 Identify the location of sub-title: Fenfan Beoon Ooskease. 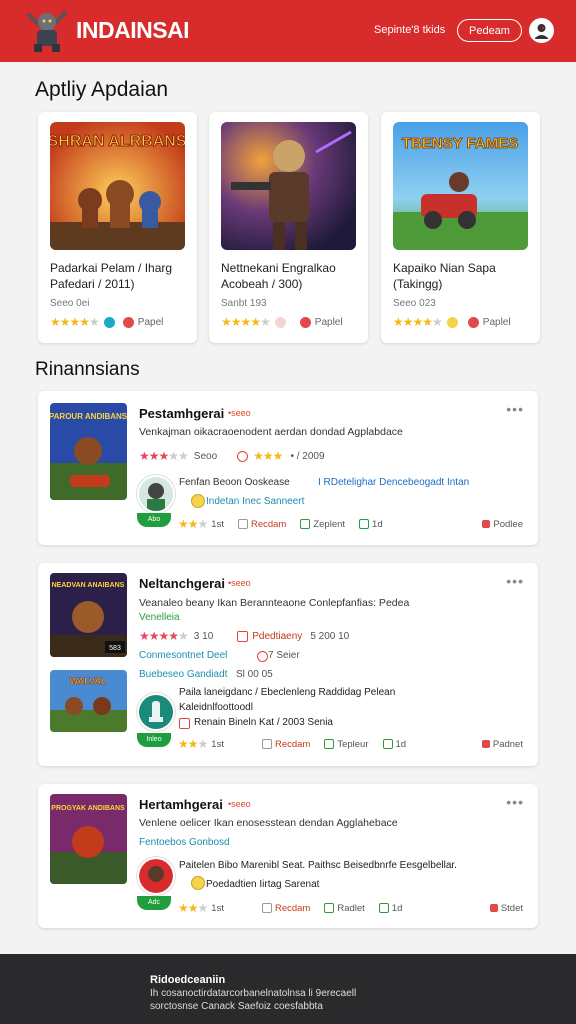
(234, 482).